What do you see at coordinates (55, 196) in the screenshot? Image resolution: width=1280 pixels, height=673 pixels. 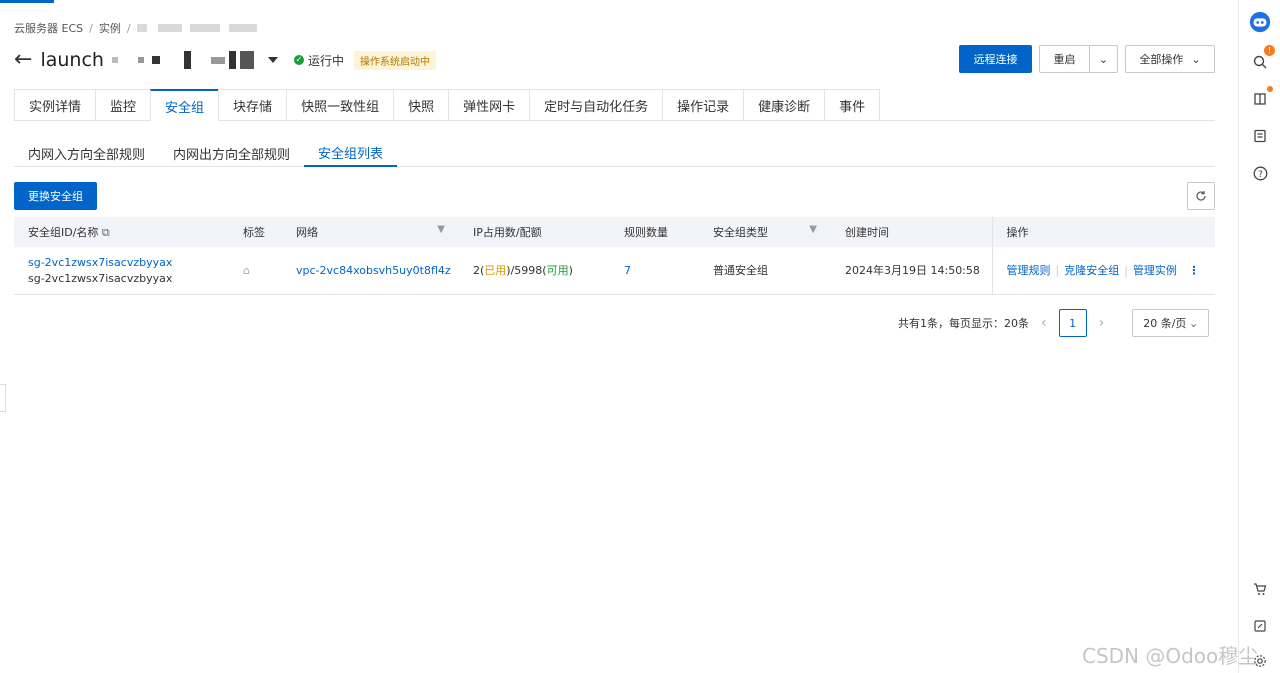 I see `change-security-group-button: 更换安全组` at bounding box center [55, 196].